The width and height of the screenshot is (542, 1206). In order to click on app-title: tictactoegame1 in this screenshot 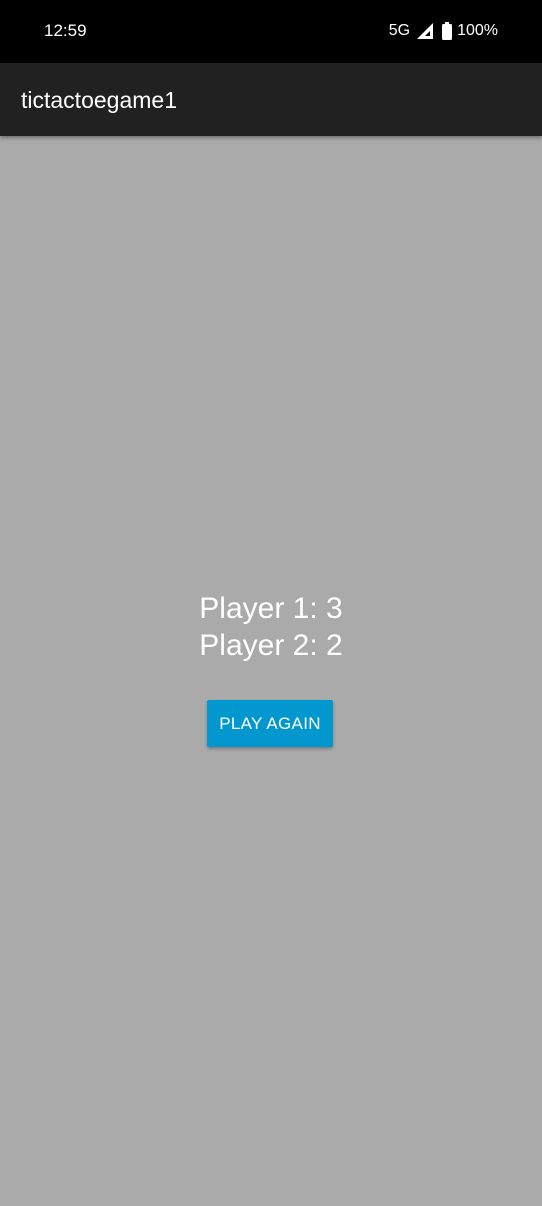, I will do `click(99, 100)`.